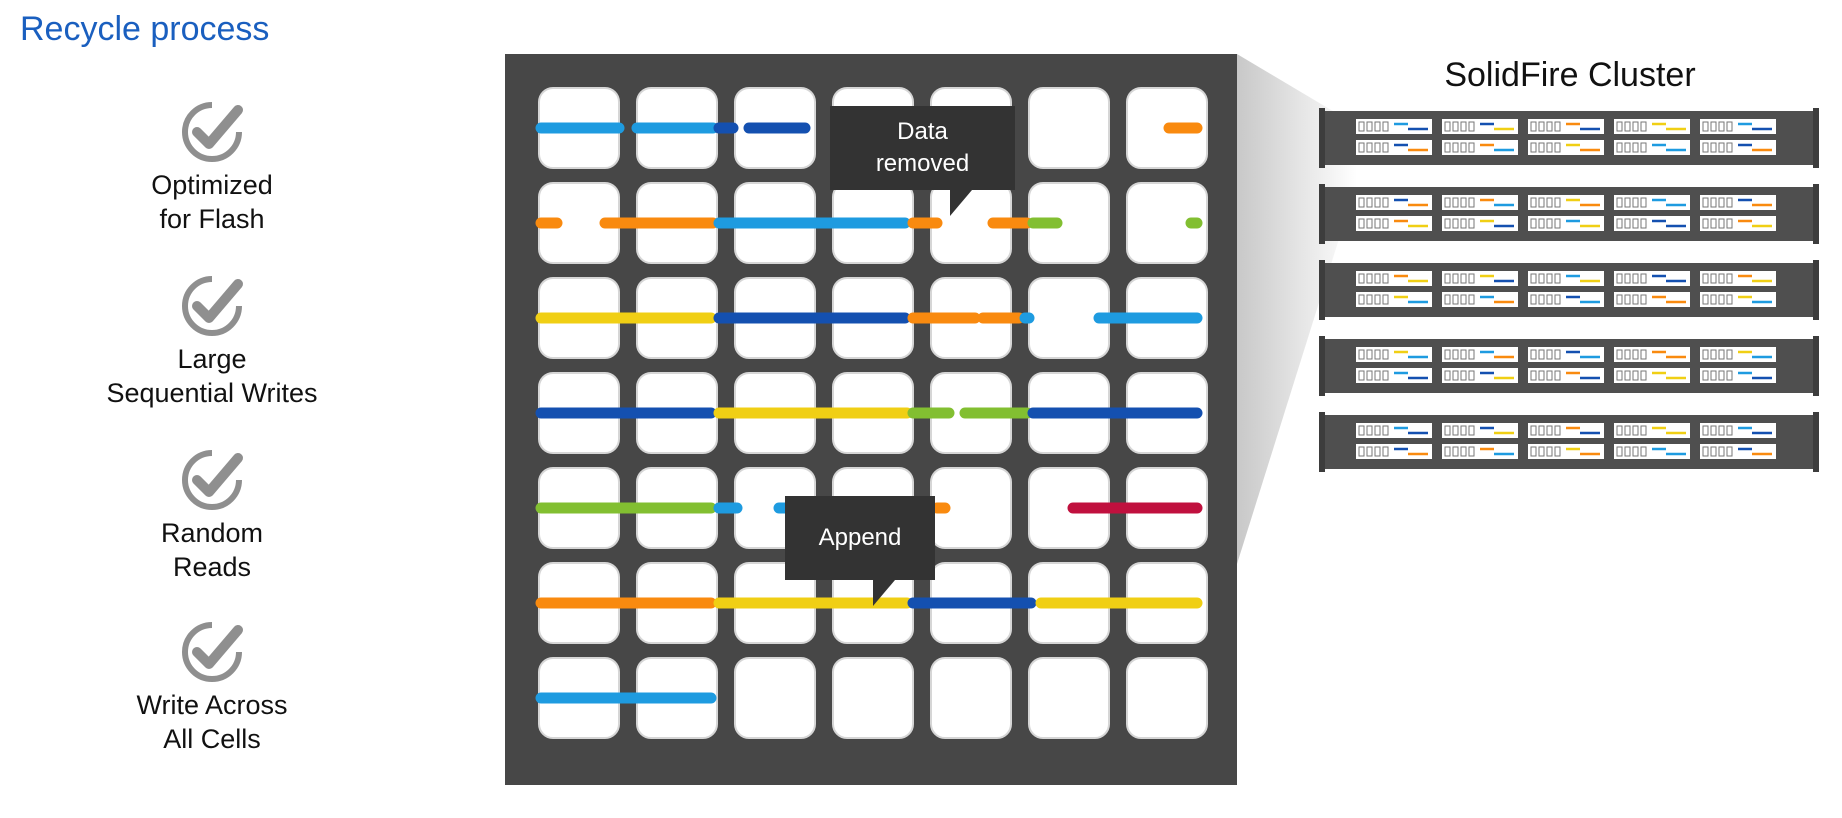 The width and height of the screenshot is (1842, 818). I want to click on feature-sequential-writes: Large Sequential Writes, so click(212, 341).